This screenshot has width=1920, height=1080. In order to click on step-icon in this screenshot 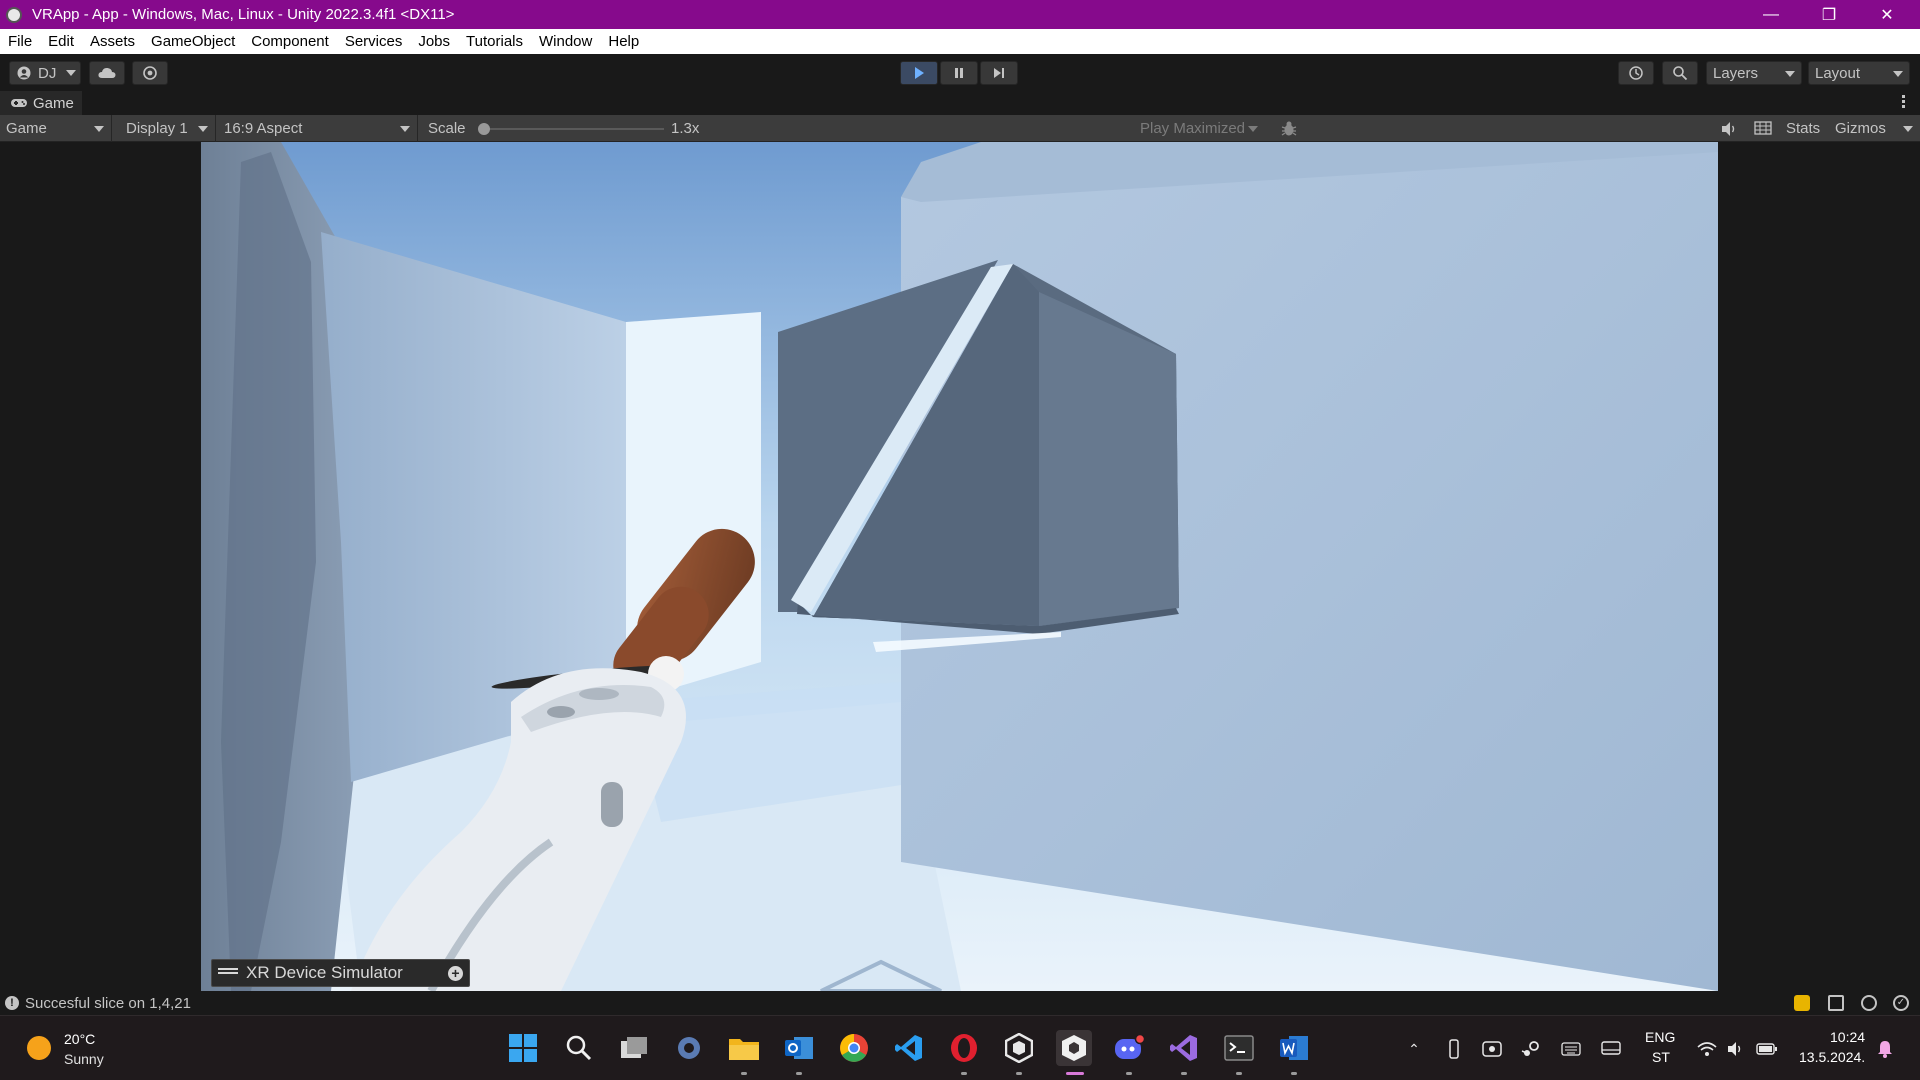, I will do `click(999, 73)`.